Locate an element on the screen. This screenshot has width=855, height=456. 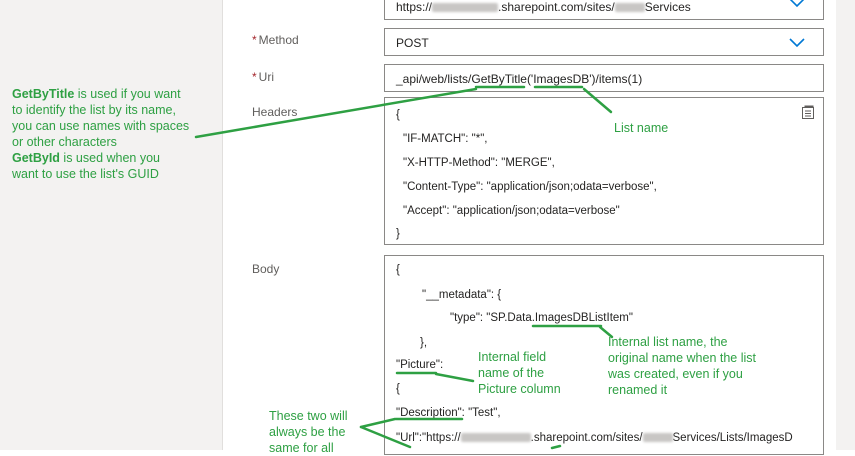
pointer-url is located at coordinates (385, 437).